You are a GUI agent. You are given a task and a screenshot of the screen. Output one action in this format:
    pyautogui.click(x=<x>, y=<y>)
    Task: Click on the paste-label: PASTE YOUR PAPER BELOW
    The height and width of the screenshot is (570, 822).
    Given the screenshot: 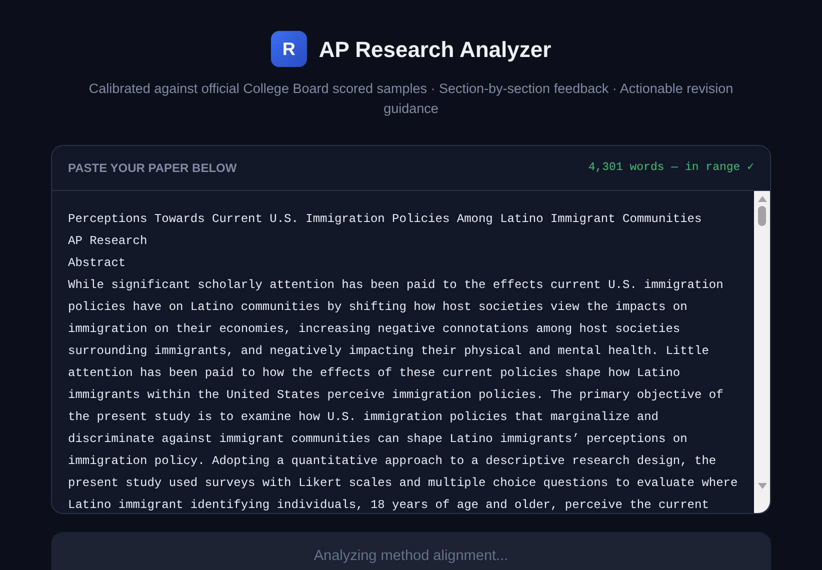 What is the action you would take?
    pyautogui.click(x=152, y=168)
    